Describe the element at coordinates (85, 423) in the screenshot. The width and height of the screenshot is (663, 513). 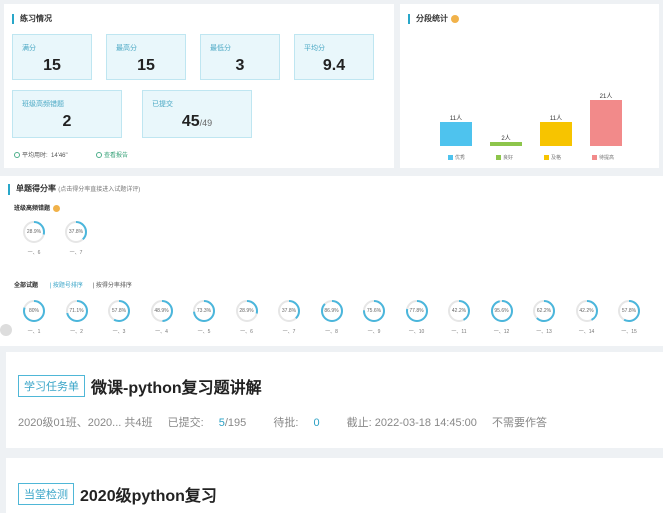
I see `task-classes: 2020级01班、2020... 共4班` at that location.